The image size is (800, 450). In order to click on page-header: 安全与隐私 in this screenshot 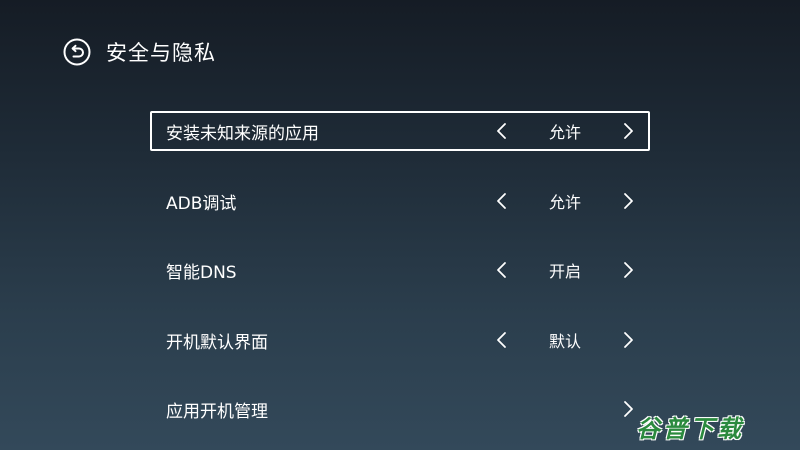, I will do `click(139, 52)`.